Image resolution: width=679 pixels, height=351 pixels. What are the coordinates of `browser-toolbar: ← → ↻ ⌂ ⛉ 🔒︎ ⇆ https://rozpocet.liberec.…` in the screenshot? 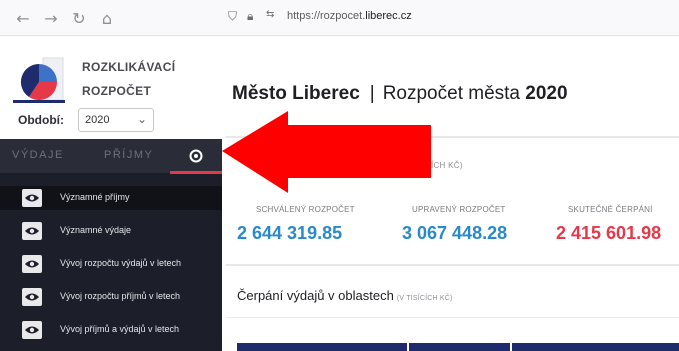 It's located at (339, 18).